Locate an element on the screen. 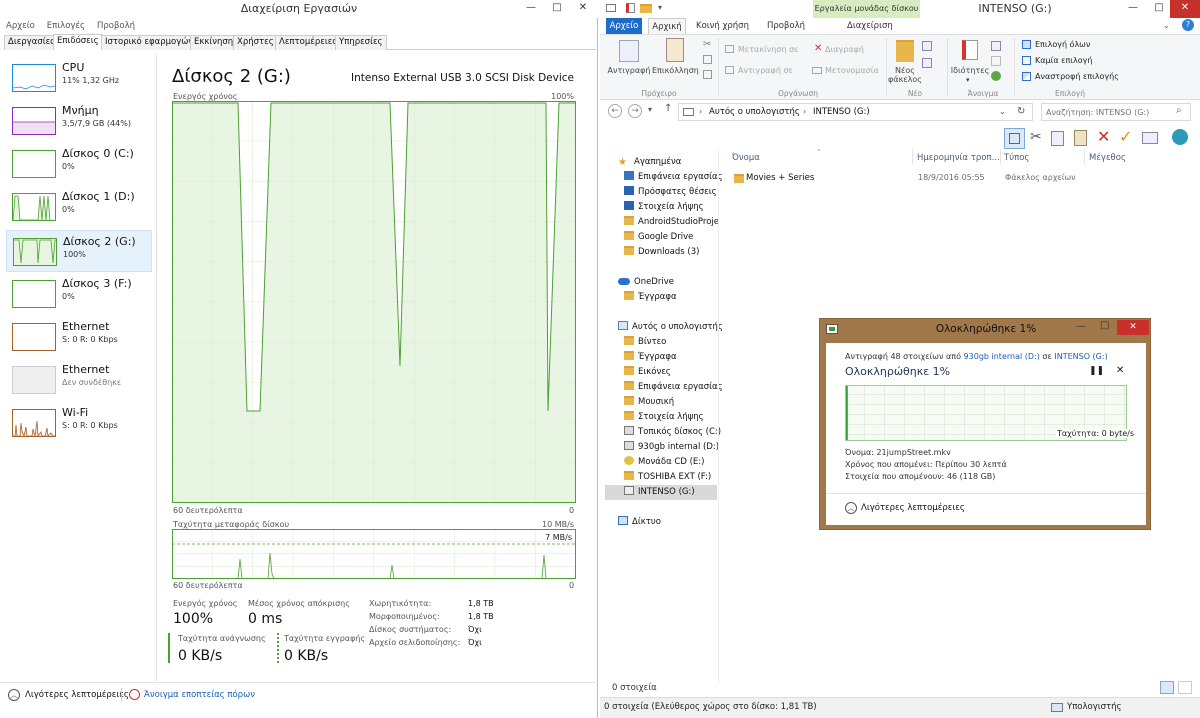 The image size is (1200, 718). sidebar-item-memory: Μνήμη 3,5/7,9 GB (44%) is located at coordinates (79, 121).